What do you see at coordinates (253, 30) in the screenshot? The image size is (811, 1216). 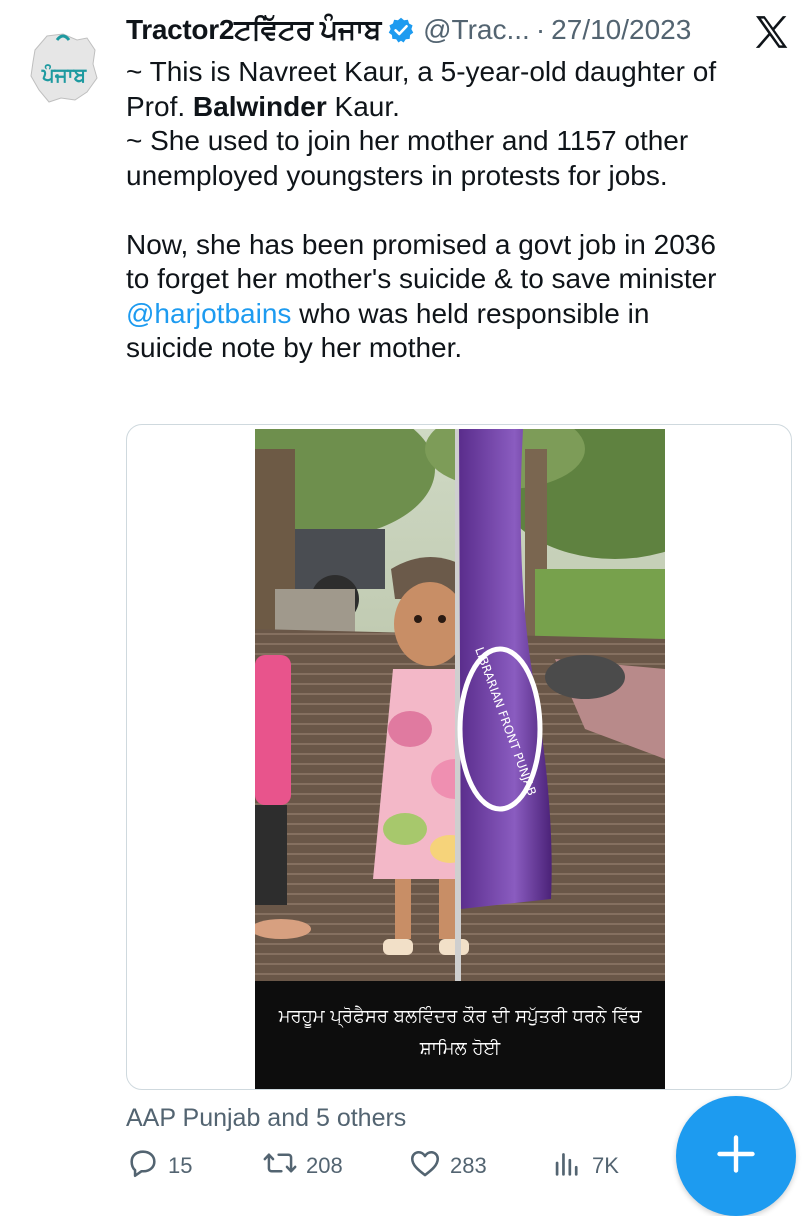 I see `author-name: Tractor2ਟਵਿੱਟਰ ਪੰਜਾਬ` at bounding box center [253, 30].